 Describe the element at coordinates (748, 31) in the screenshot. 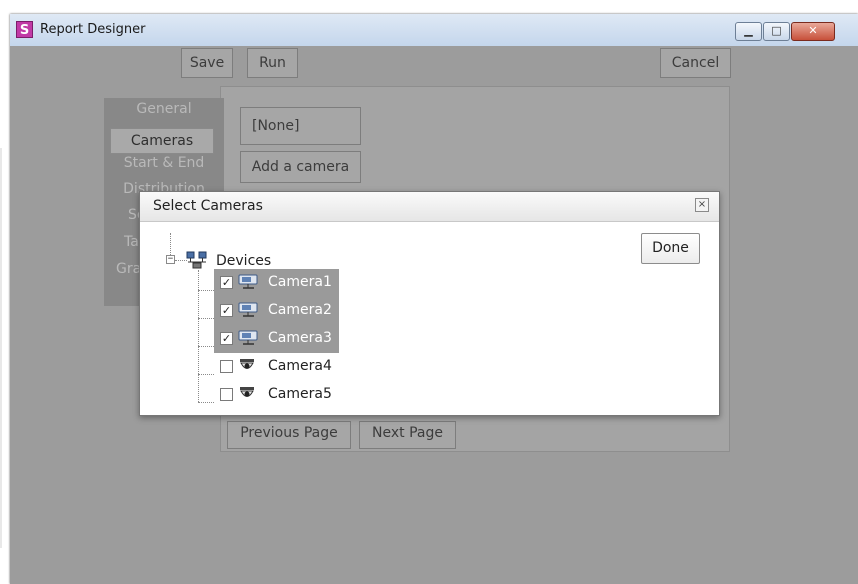

I see `minimize-button: ▁` at that location.